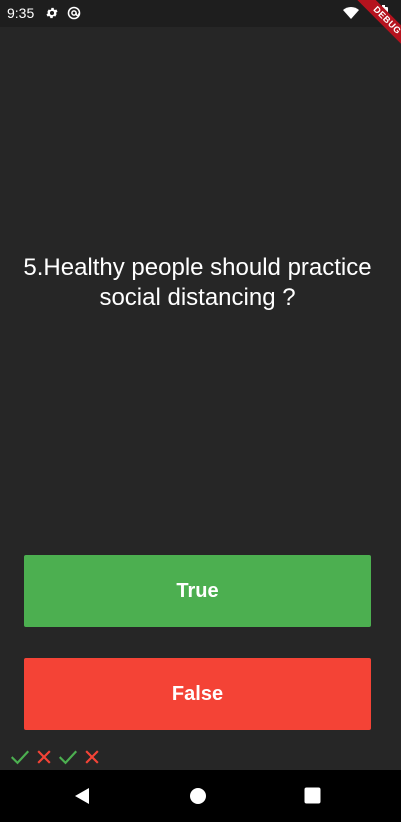 The width and height of the screenshot is (401, 822). I want to click on navigation-bar, so click(200, 796).